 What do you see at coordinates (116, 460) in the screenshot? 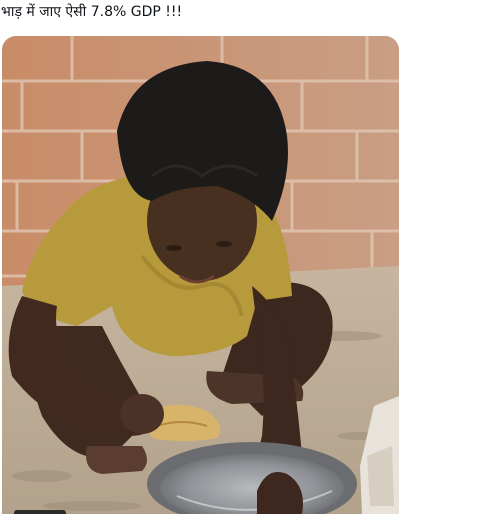
I see `child-foot-left` at bounding box center [116, 460].